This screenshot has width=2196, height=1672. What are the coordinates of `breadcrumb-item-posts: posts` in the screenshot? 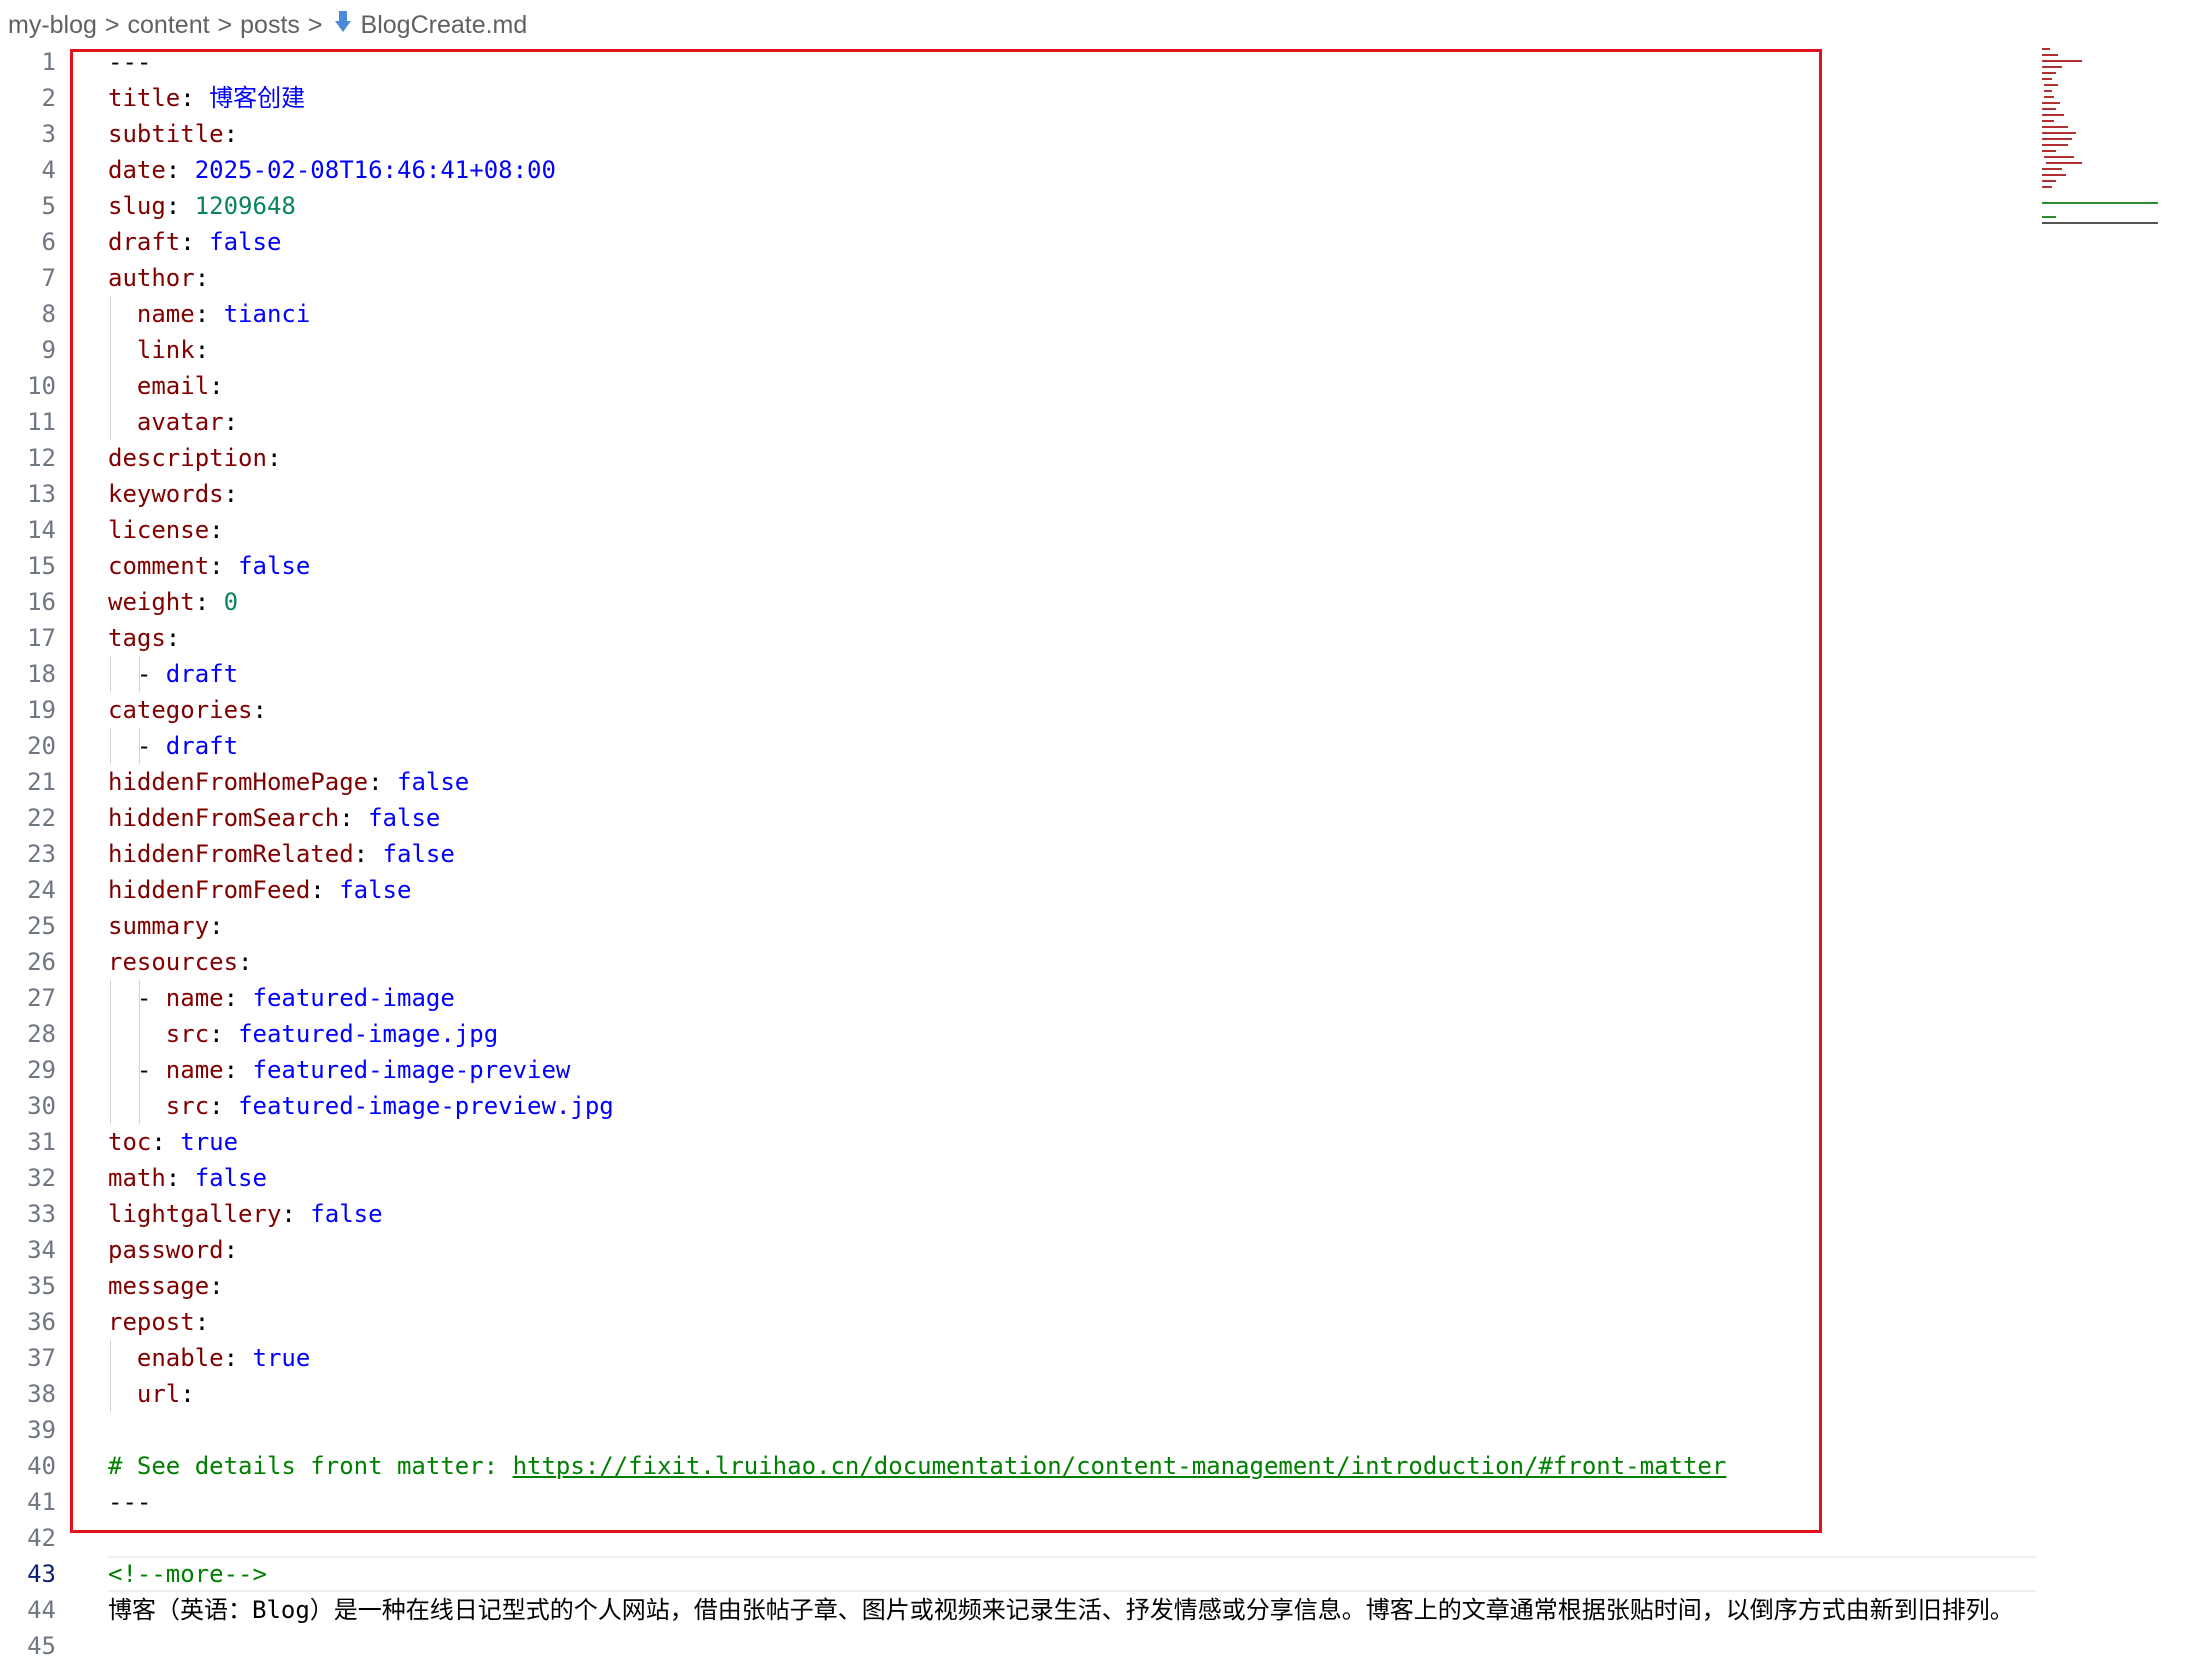 It's located at (270, 25).